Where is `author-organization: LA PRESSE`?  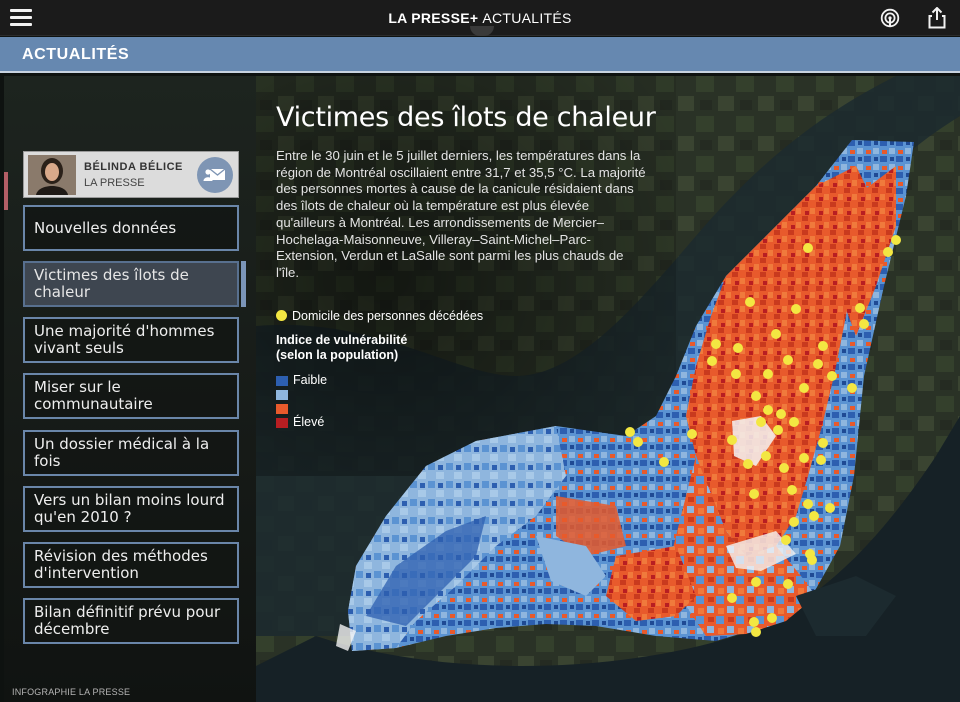 author-organization: LA PRESSE is located at coordinates (114, 183).